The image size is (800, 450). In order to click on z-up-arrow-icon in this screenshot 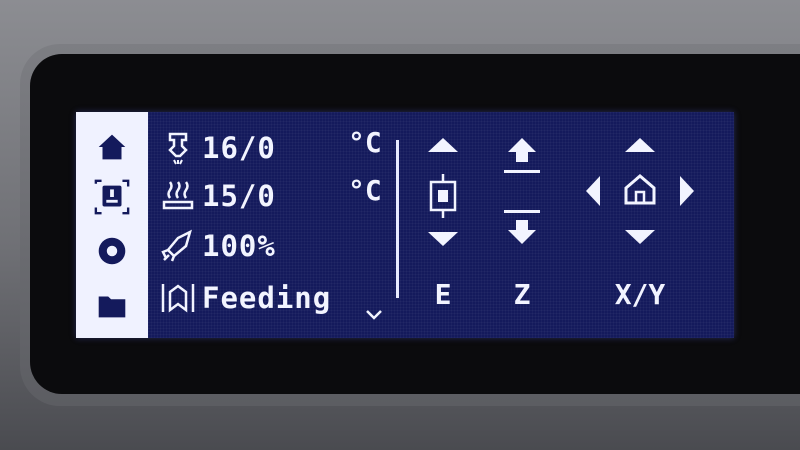, I will do `click(522, 156)`.